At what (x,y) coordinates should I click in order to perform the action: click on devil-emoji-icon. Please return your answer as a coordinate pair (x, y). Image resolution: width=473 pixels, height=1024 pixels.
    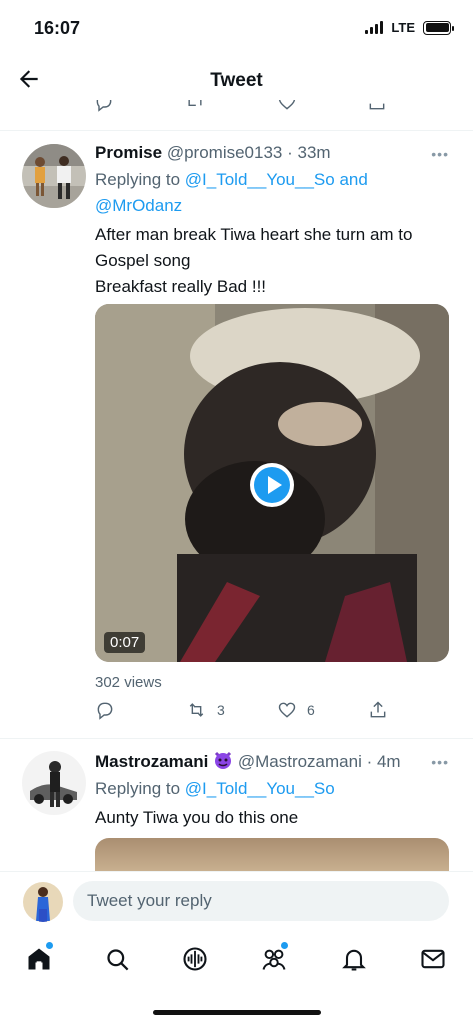
    Looking at the image, I should click on (223, 760).